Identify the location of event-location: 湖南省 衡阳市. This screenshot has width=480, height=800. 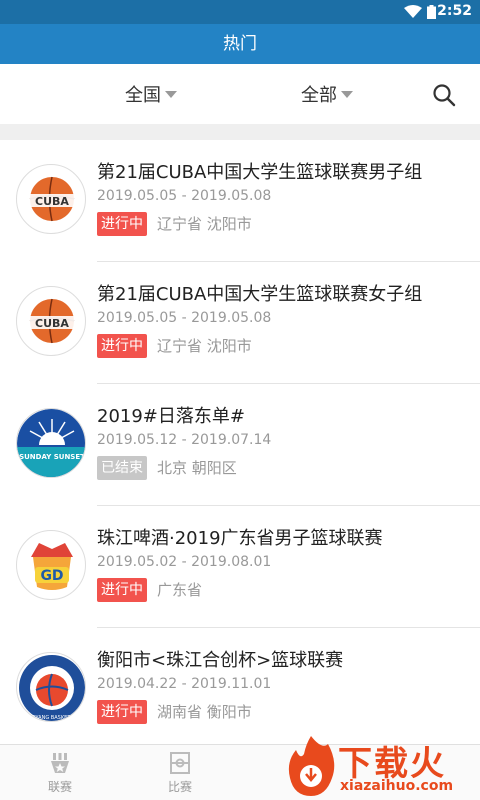
(204, 712).